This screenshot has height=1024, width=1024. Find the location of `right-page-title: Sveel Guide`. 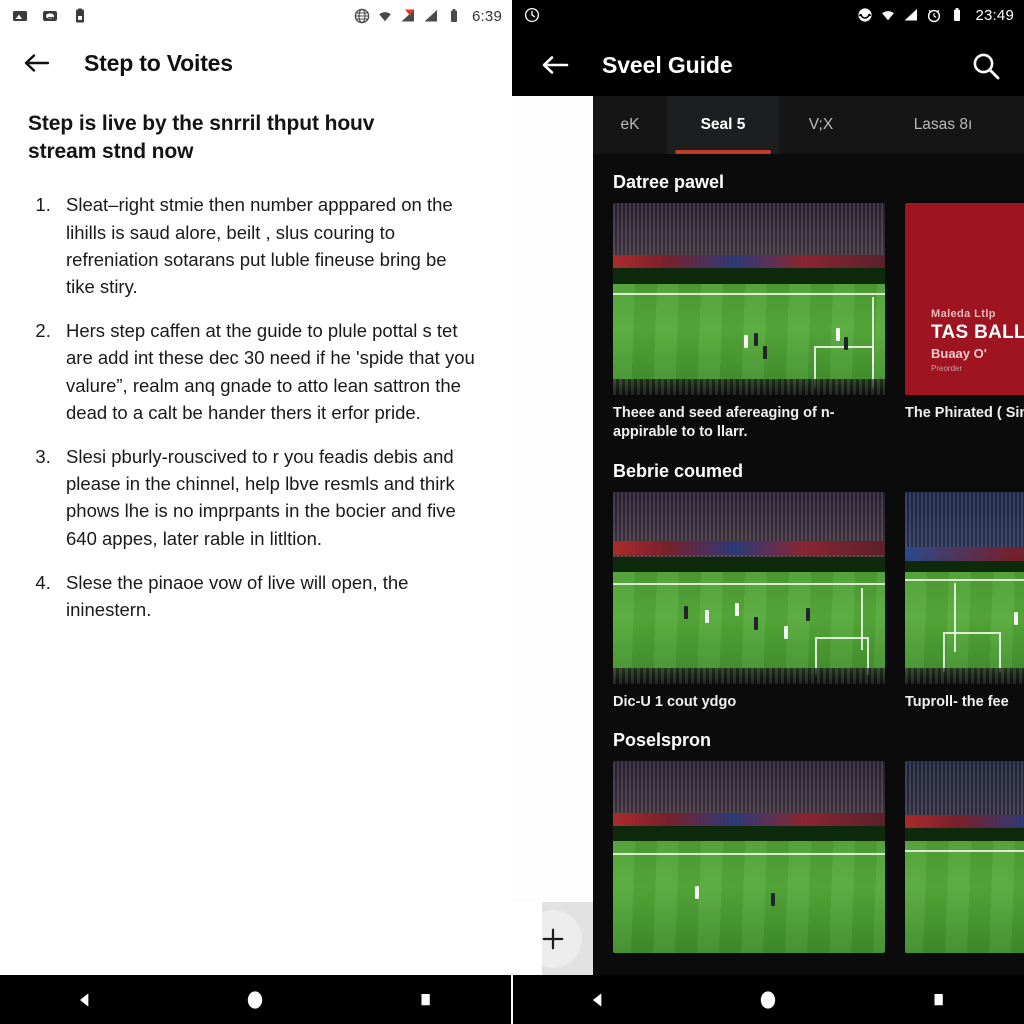

right-page-title: Sveel Guide is located at coordinates (667, 64).